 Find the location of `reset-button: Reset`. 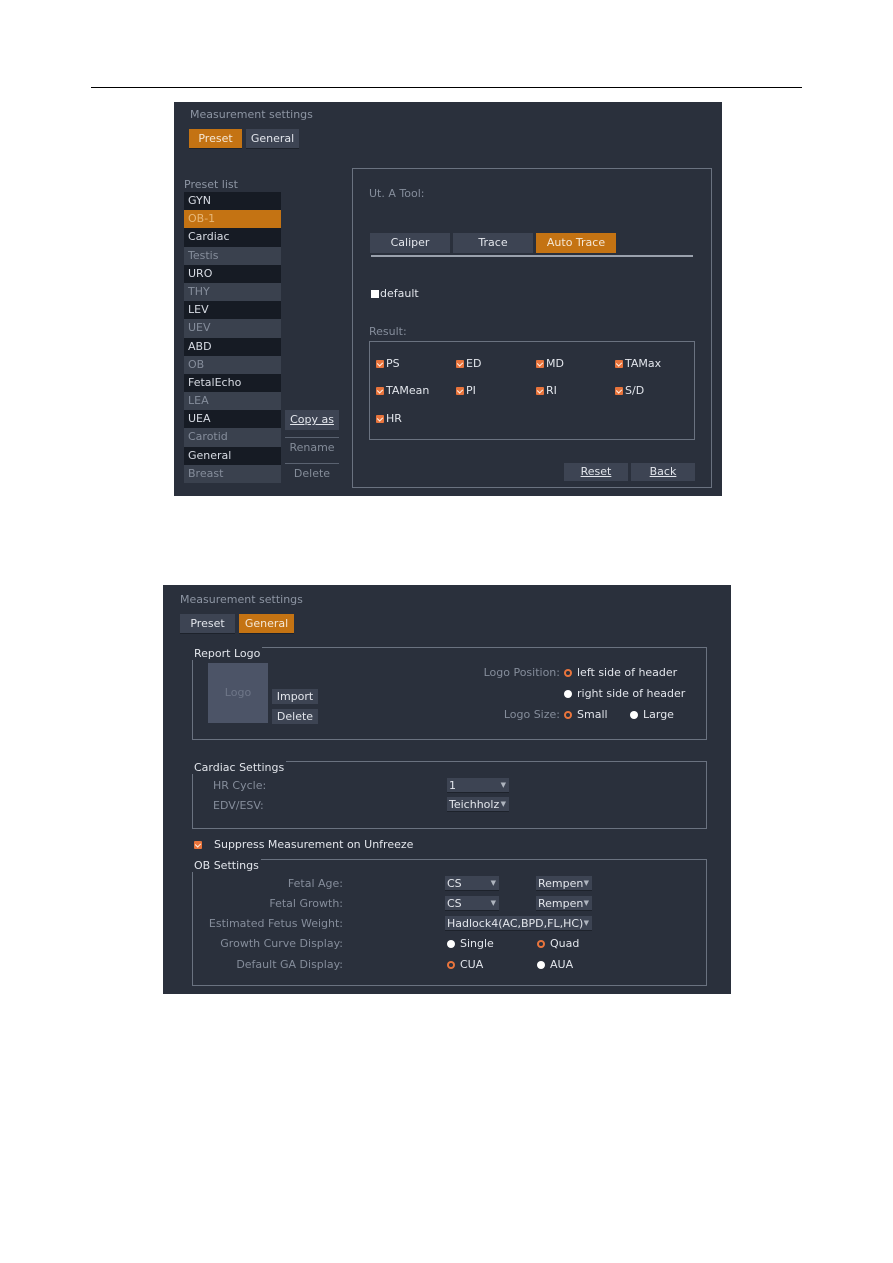

reset-button: Reset is located at coordinates (596, 472).